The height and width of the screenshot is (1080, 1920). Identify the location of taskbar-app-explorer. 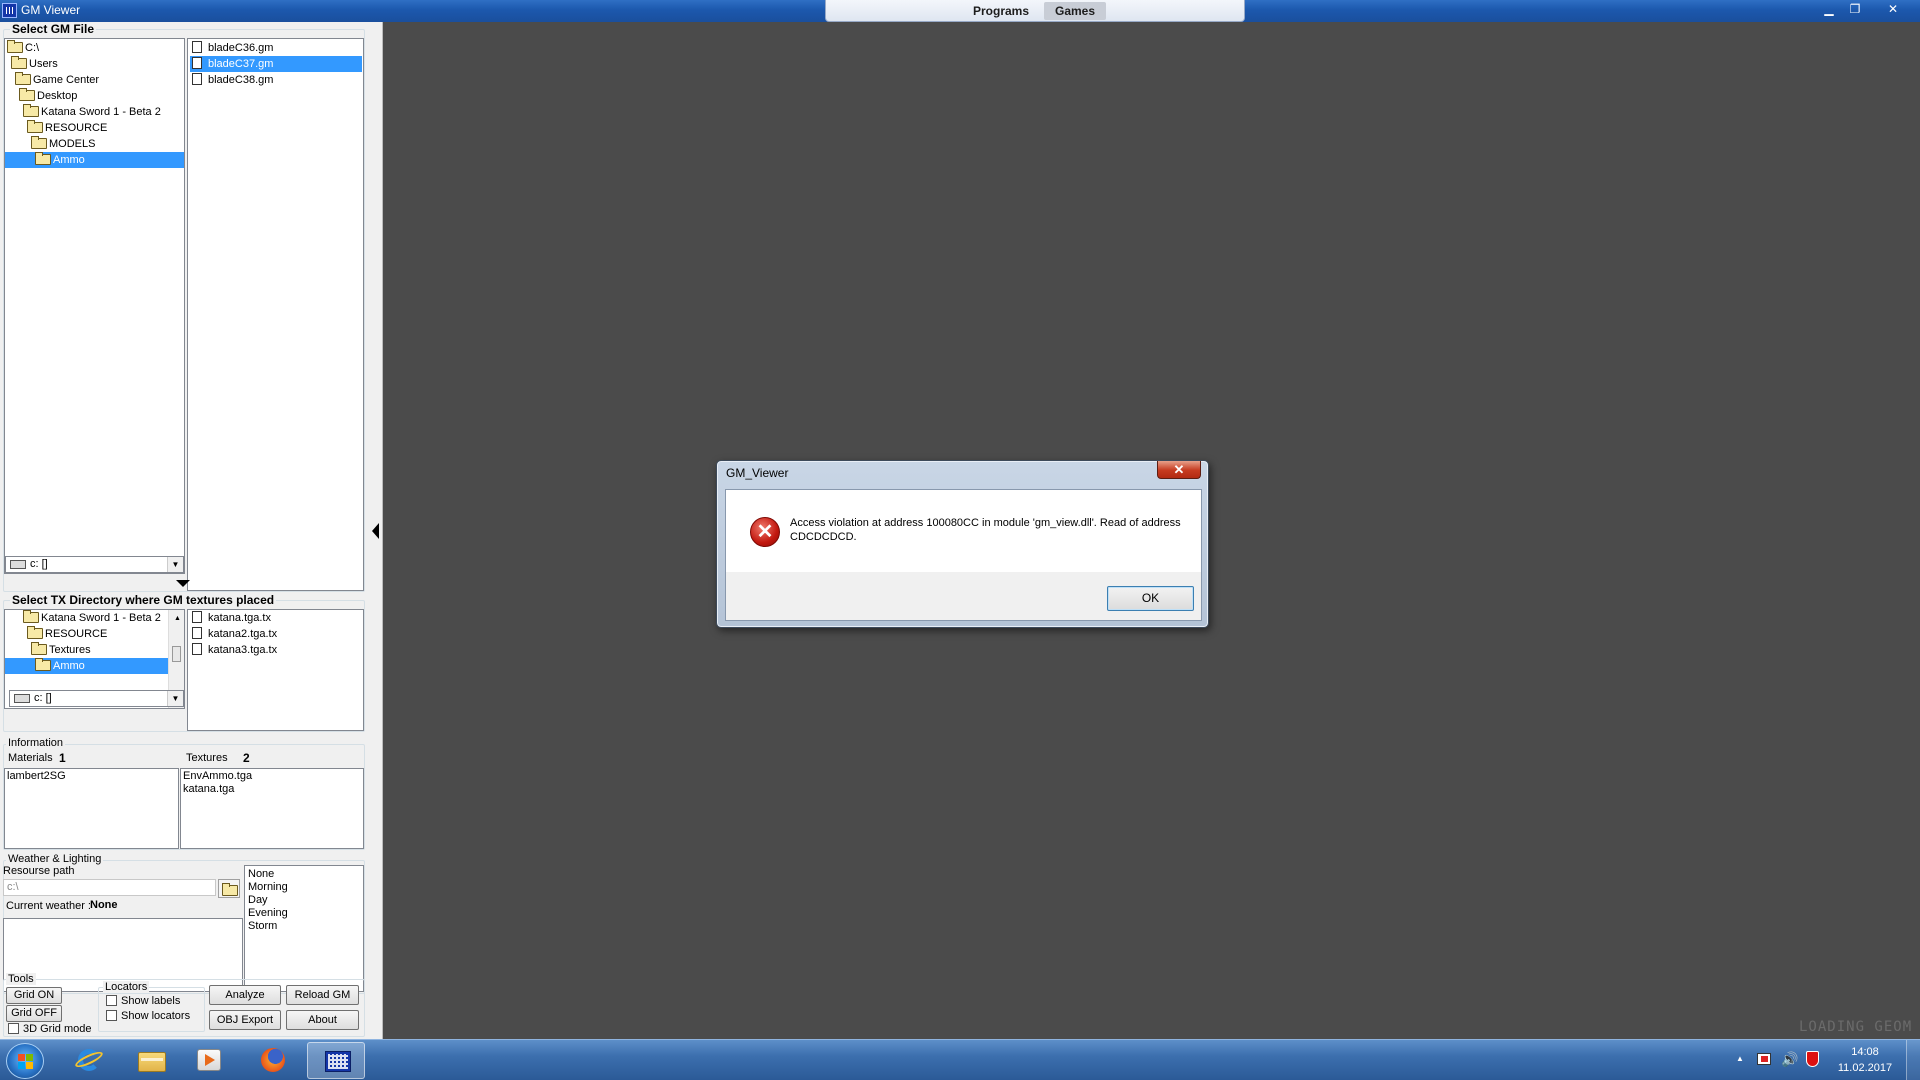
(151, 1060).